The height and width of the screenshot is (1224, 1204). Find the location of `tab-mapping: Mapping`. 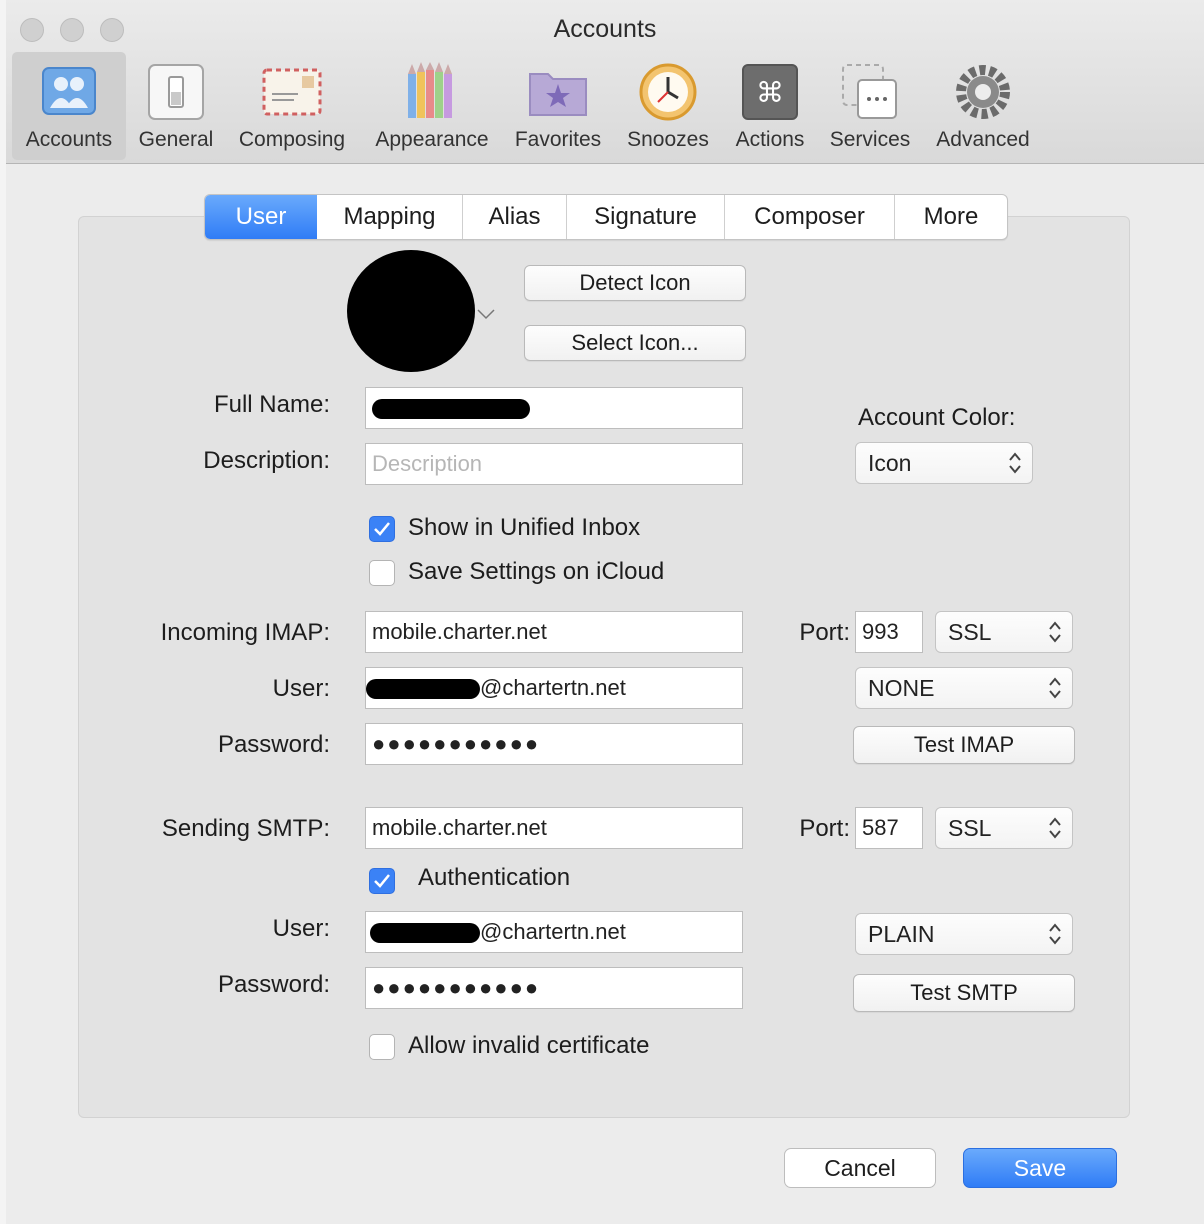

tab-mapping: Mapping is located at coordinates (390, 217).